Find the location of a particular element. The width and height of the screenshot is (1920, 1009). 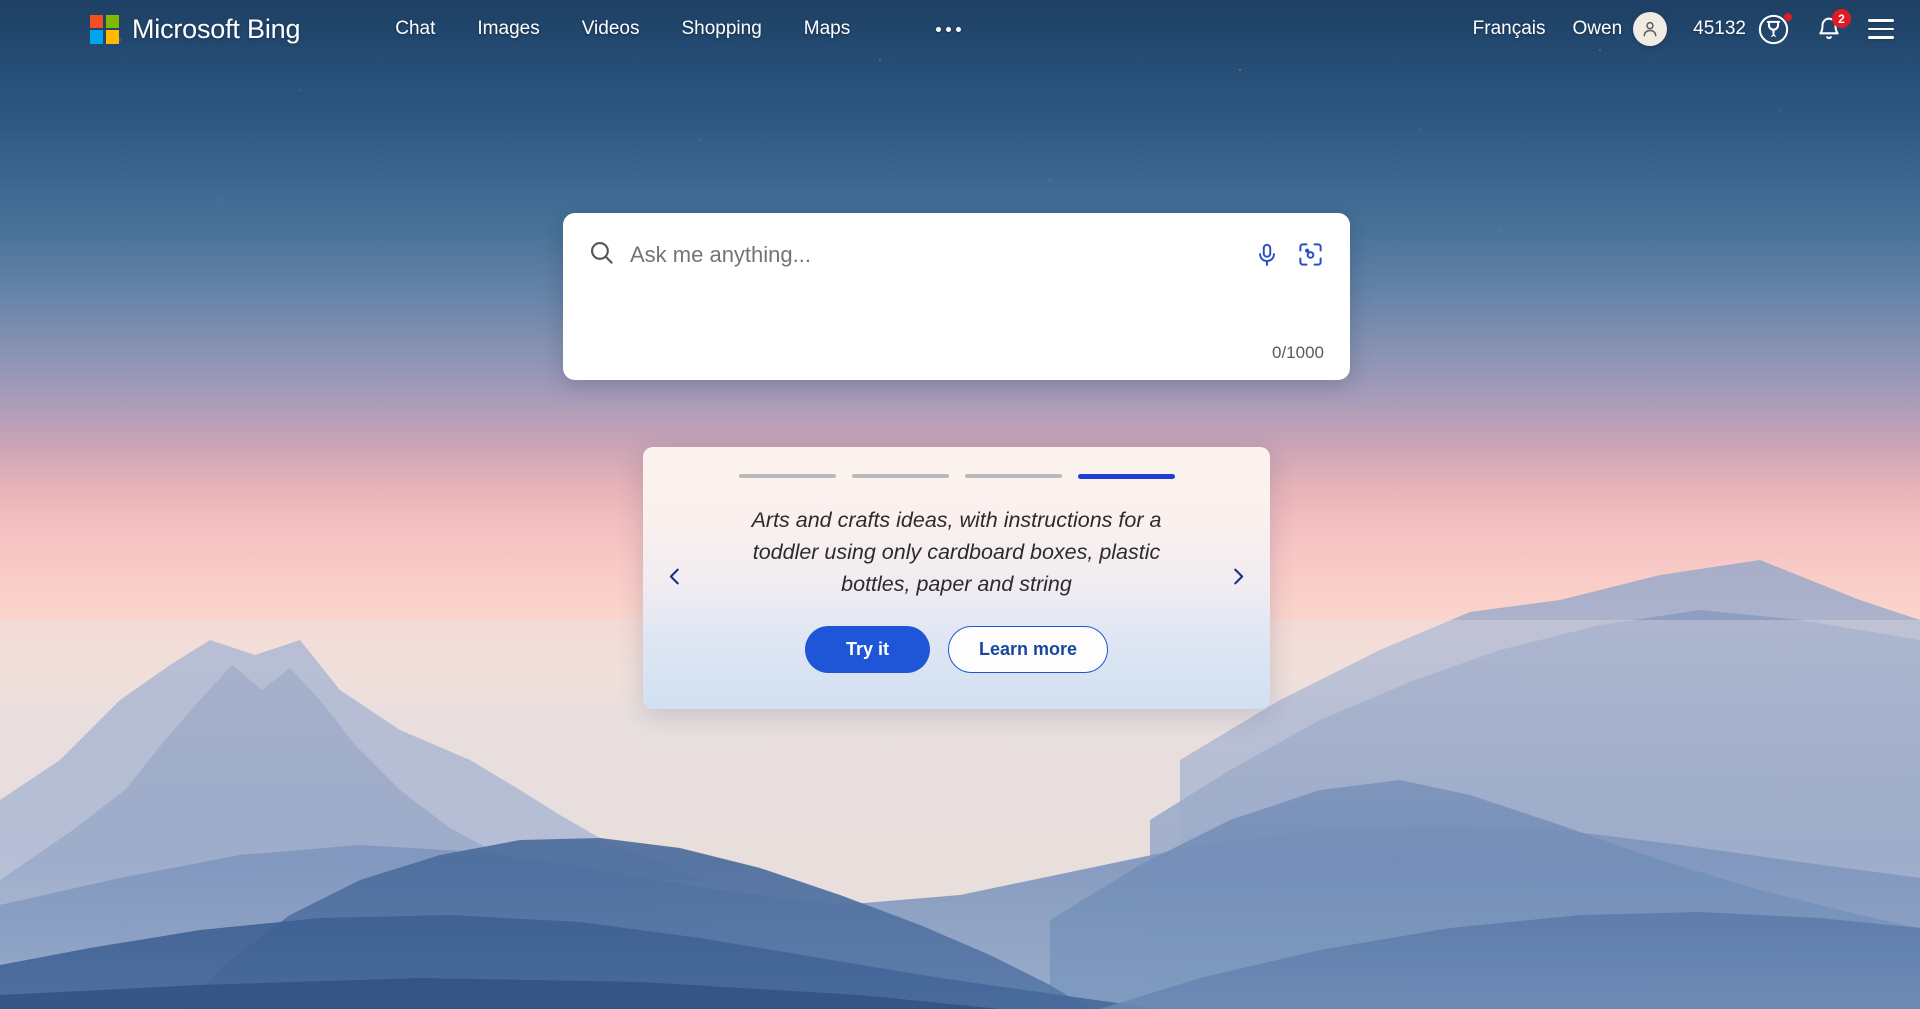

chevron-left-icon is located at coordinates (675, 578).